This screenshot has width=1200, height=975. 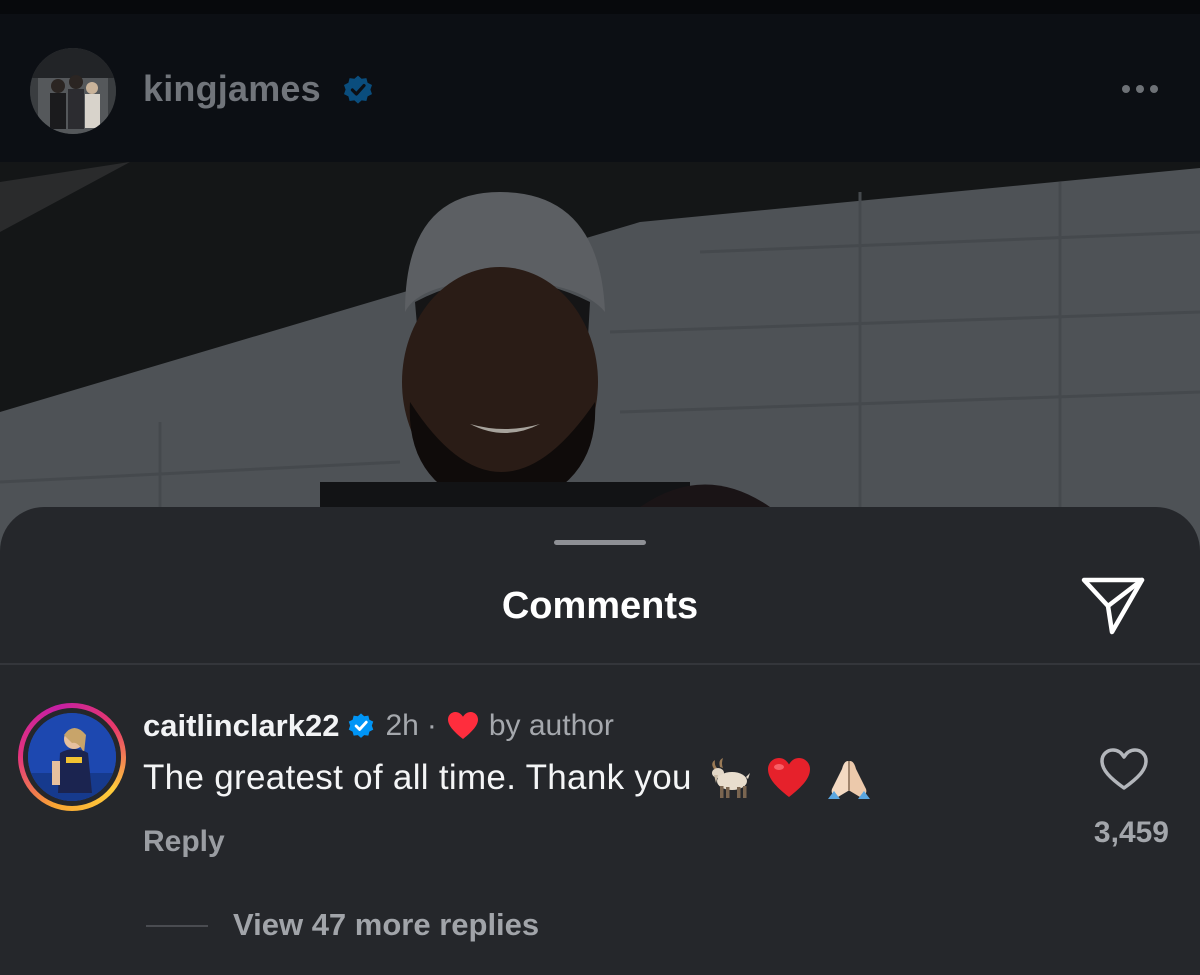 I want to click on folded-hands-emoji-icon, so click(x=848, y=780).